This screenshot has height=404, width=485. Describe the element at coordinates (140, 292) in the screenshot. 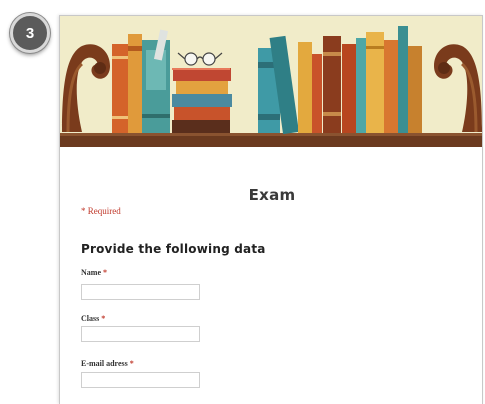

I see `name-input` at that location.